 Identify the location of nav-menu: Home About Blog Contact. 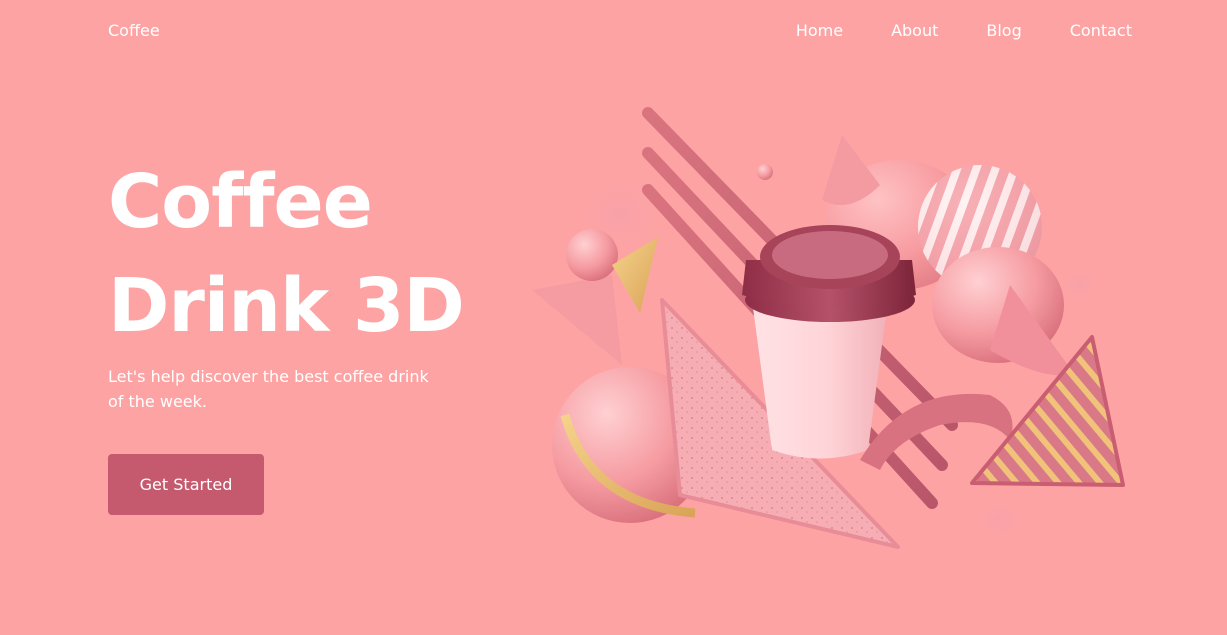
(964, 30).